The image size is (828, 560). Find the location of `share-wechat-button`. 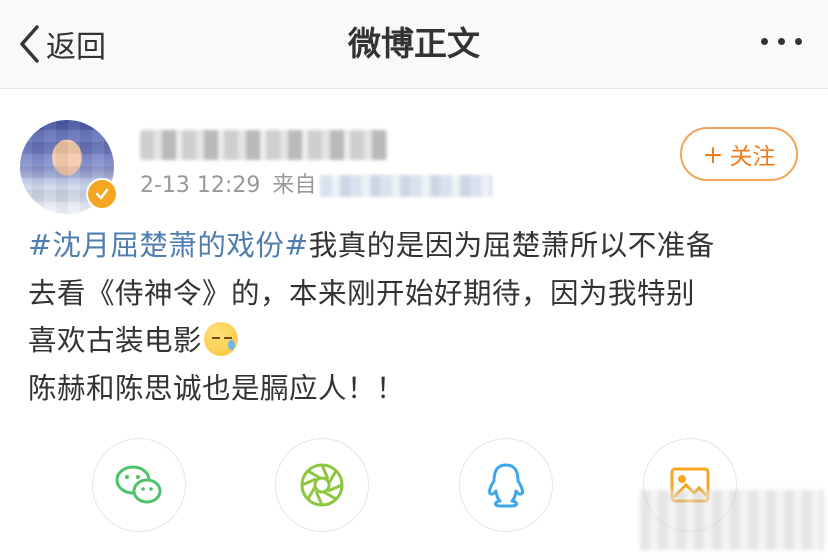

share-wechat-button is located at coordinates (139, 485).